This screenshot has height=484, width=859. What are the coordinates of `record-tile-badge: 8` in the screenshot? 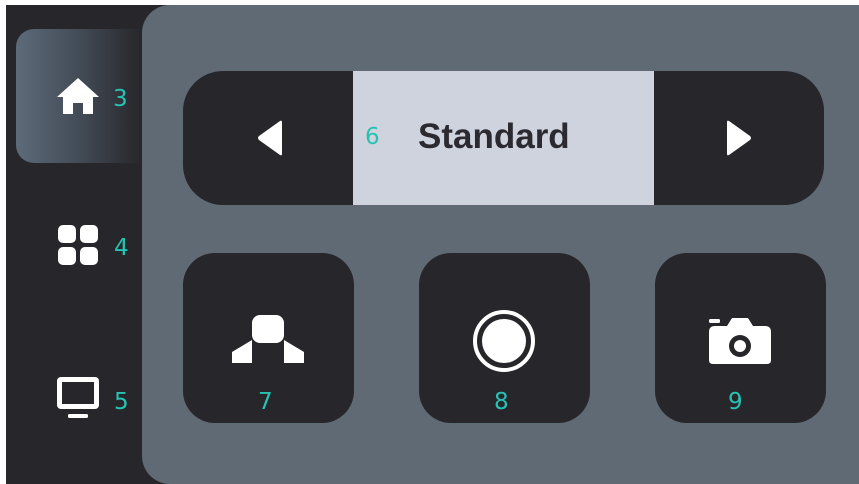 It's located at (501, 402).